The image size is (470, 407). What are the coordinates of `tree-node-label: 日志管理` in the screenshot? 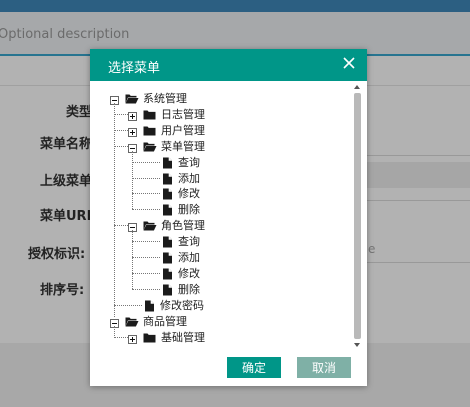 It's located at (183, 114).